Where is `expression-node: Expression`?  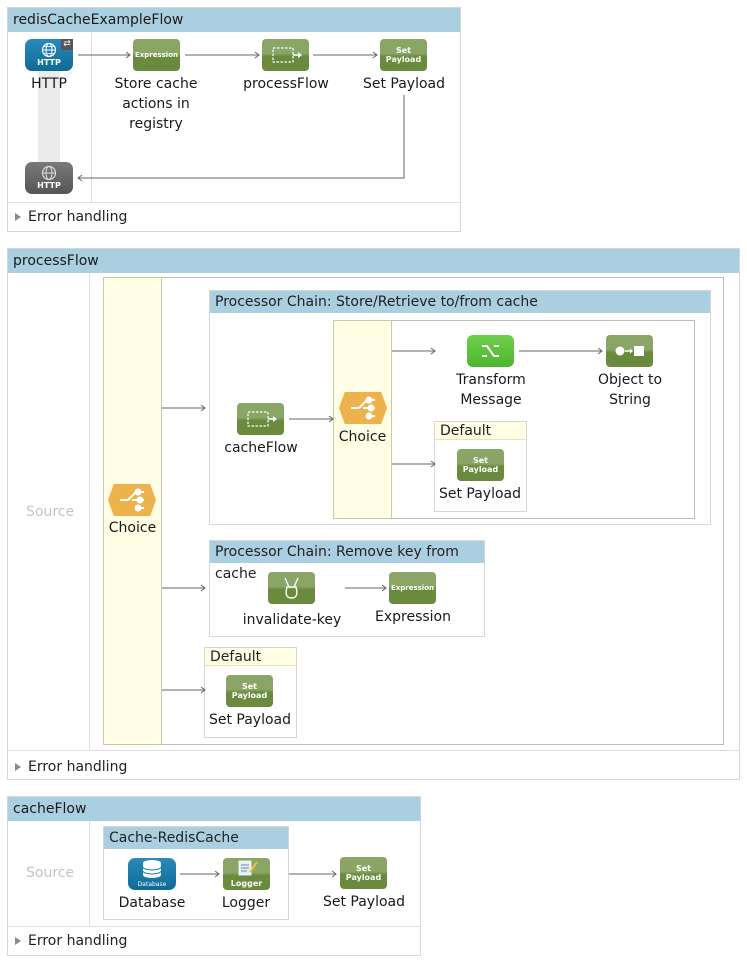 expression-node: Expression is located at coordinates (412, 588).